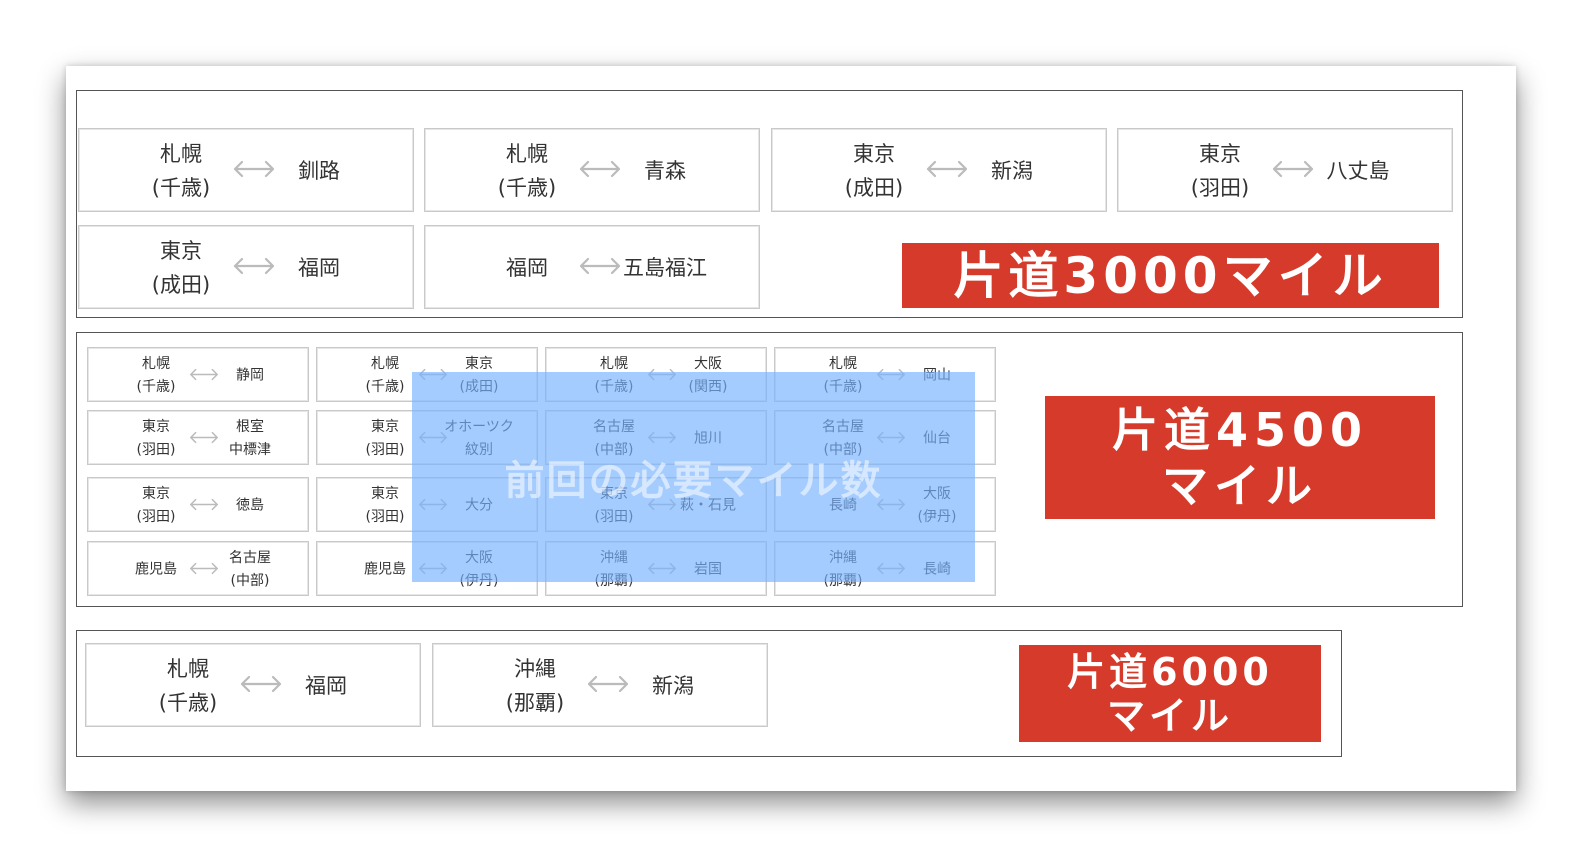  I want to click on route-card: 札幌 (千歳) 釧路, so click(246, 170).